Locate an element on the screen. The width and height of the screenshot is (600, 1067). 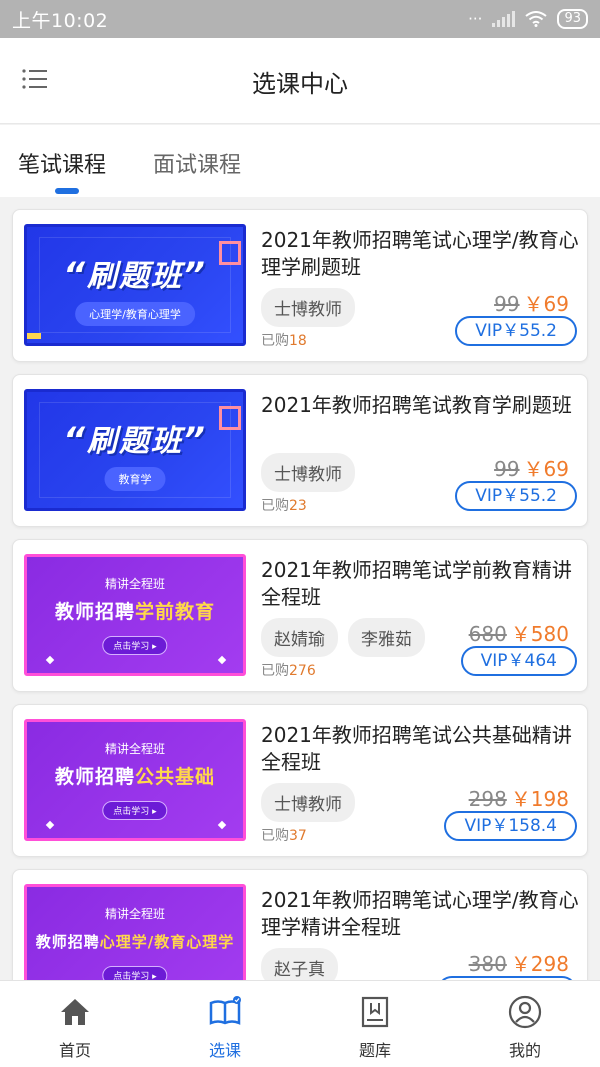
purchase-count: 已购23 is located at coordinates (284, 506).